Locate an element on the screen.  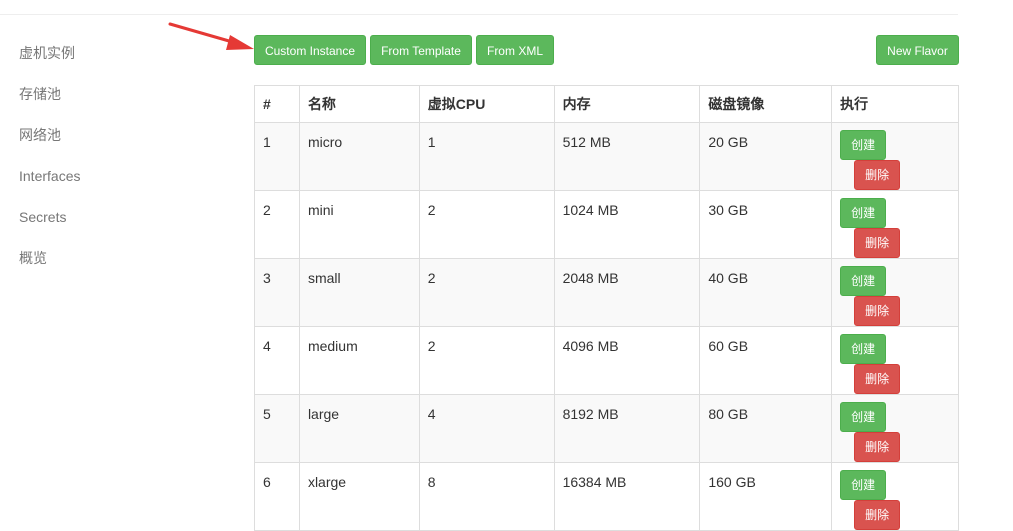
cell-disk: 20 GB is located at coordinates (766, 156).